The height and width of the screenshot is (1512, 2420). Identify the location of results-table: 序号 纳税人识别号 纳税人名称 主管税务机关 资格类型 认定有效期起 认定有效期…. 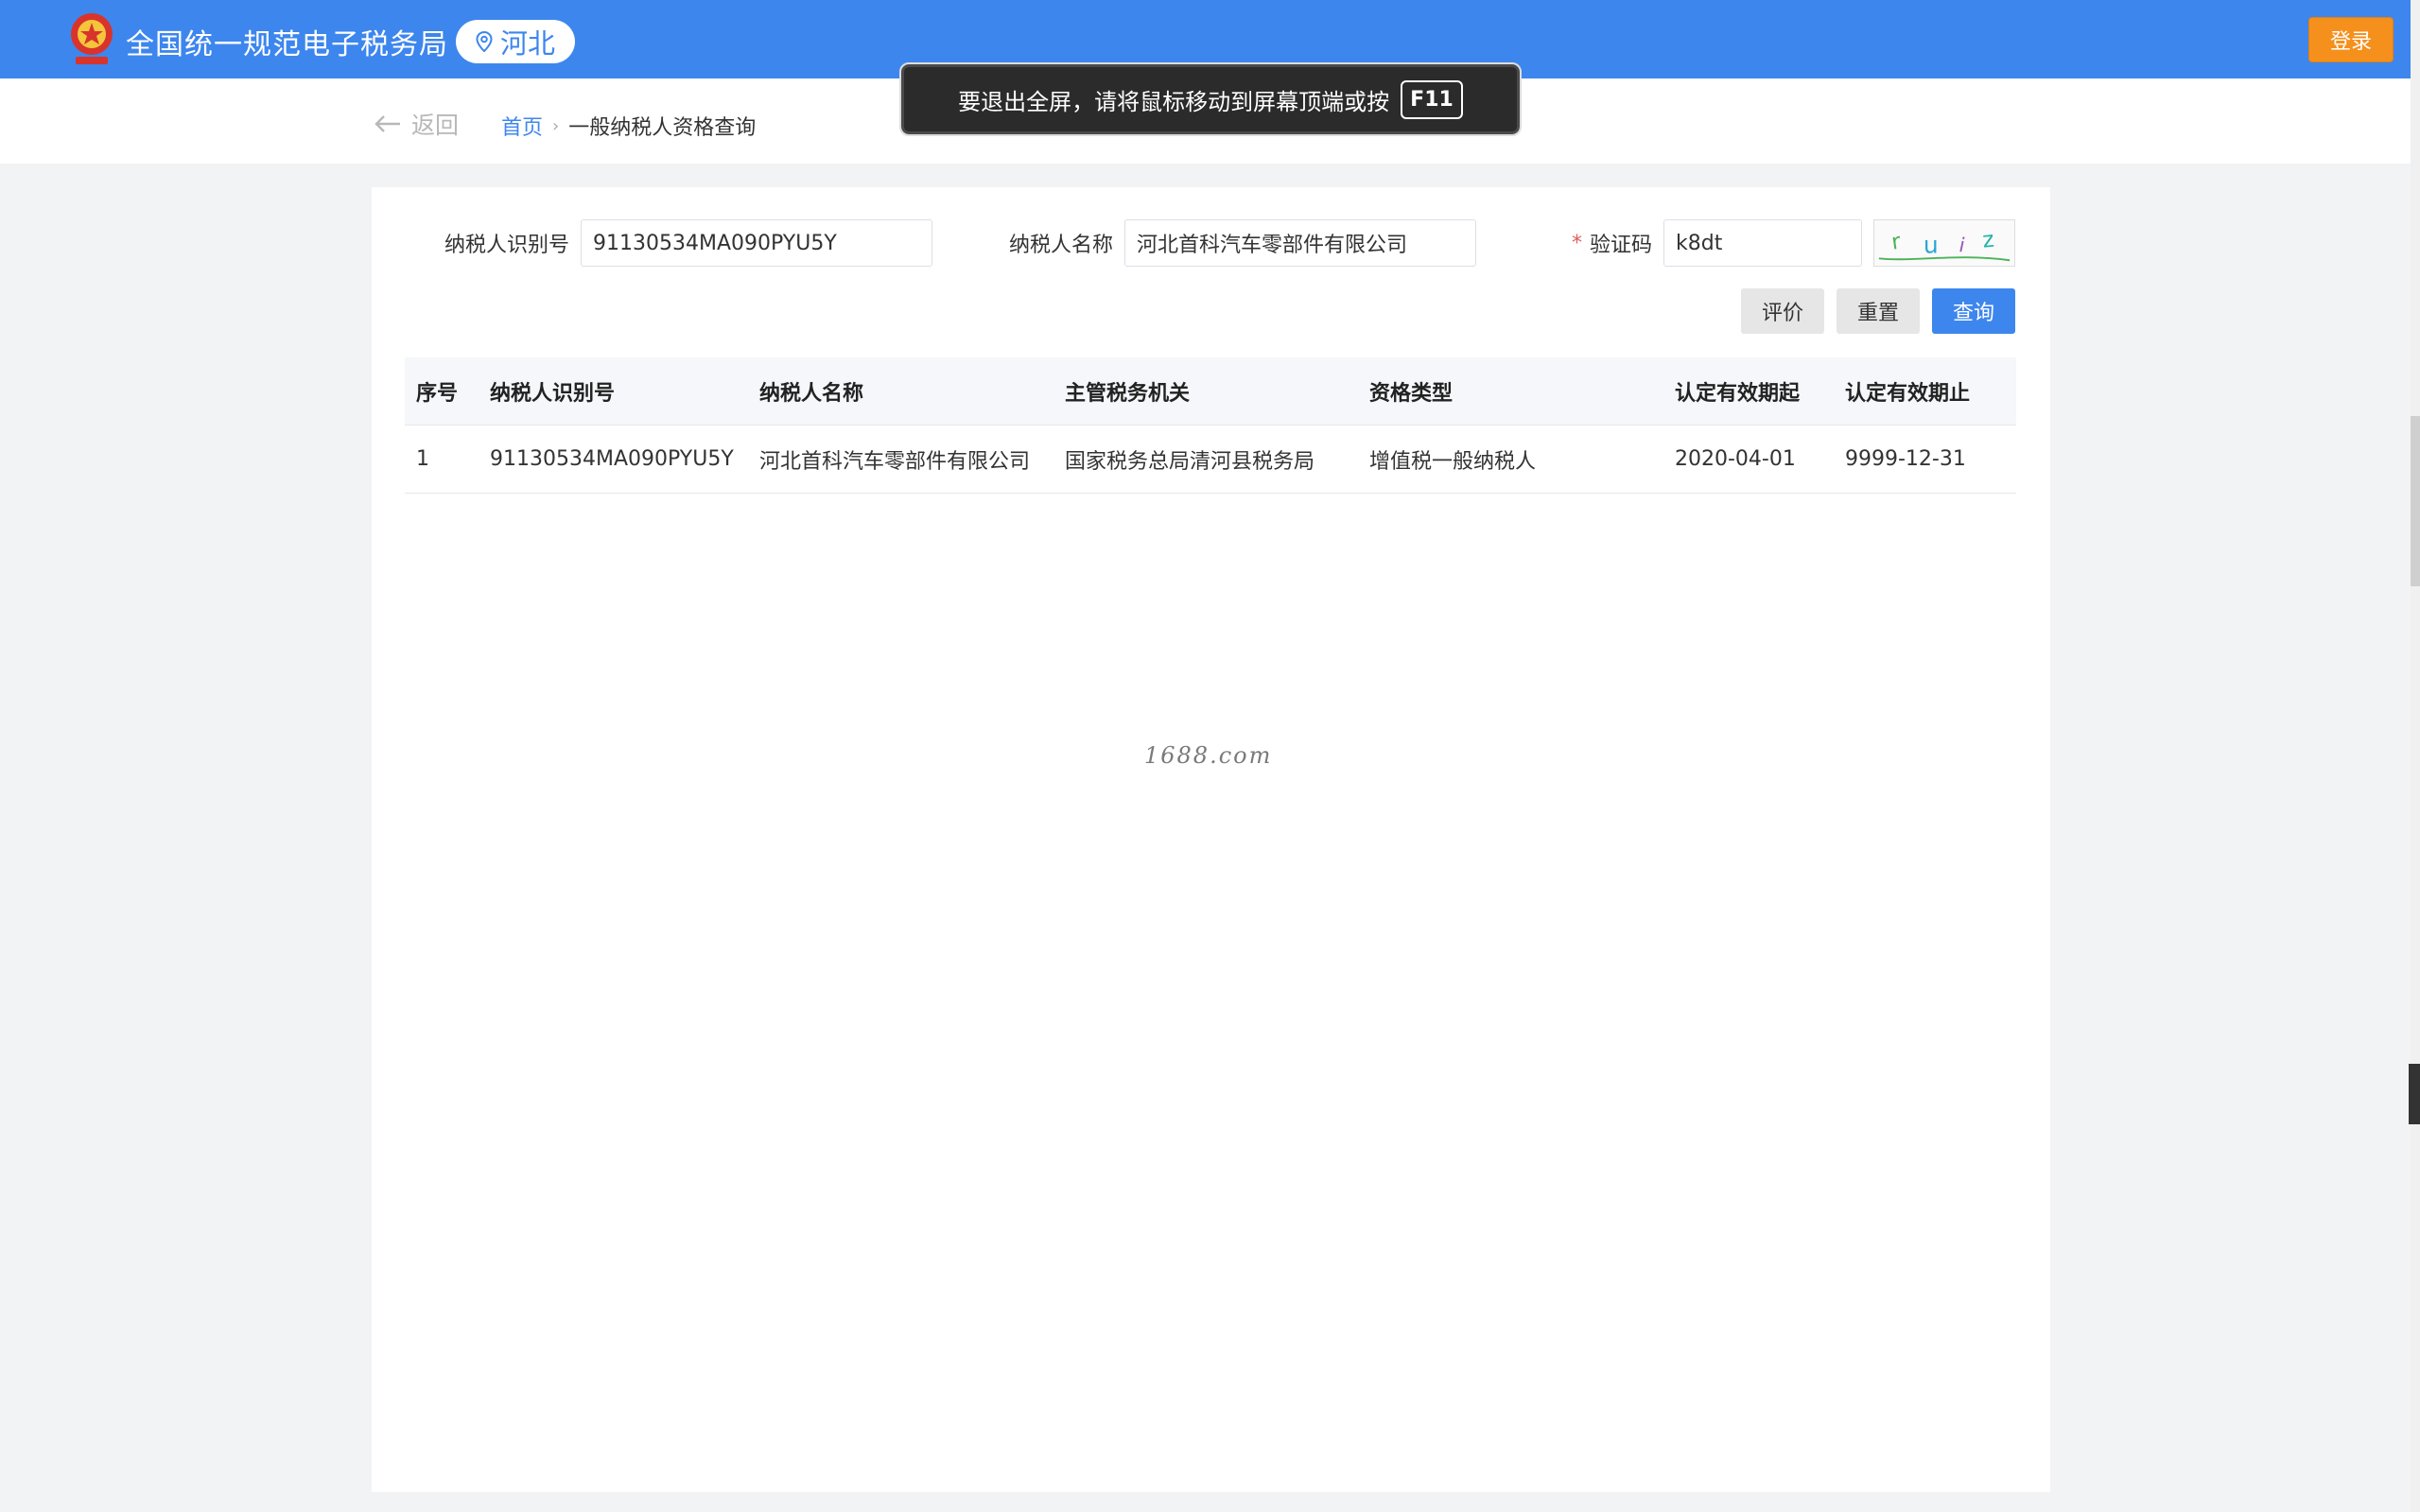
(1210, 425).